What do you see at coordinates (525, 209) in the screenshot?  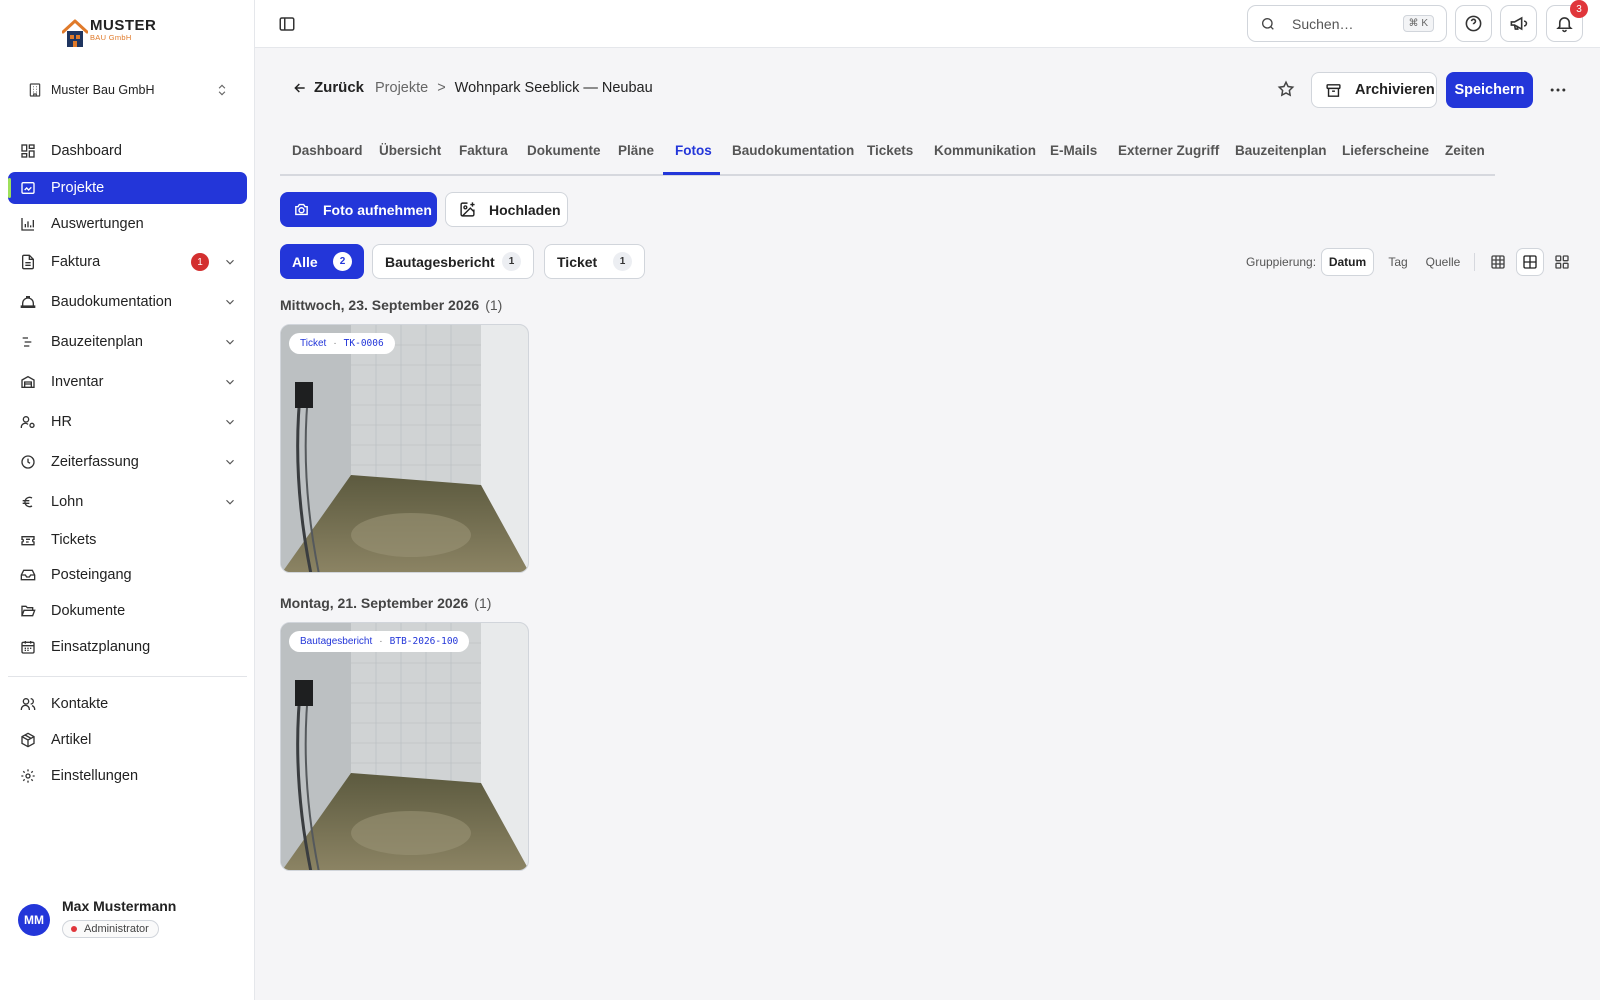 I see `upload-label: Hochladen` at bounding box center [525, 209].